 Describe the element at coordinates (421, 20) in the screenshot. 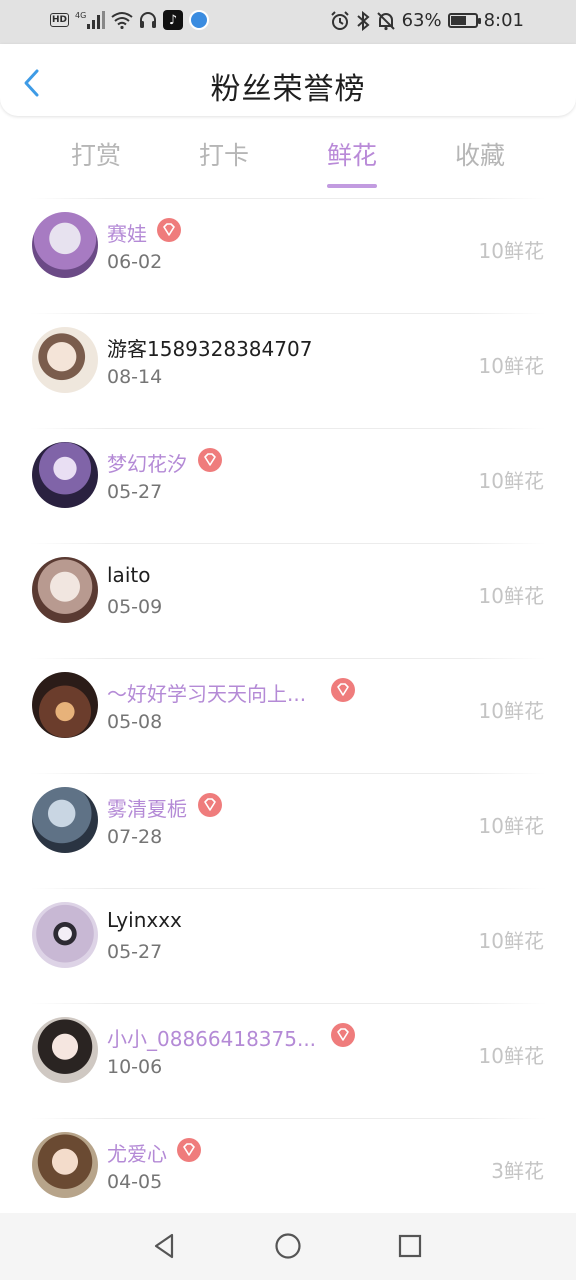

I see `battery-percent: 63%` at that location.